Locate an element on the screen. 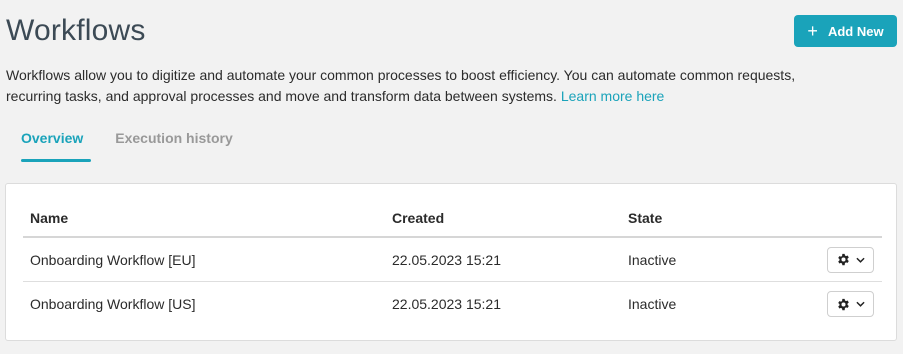 The image size is (903, 354). tab-bar: Overview Execution history is located at coordinates (143, 145).